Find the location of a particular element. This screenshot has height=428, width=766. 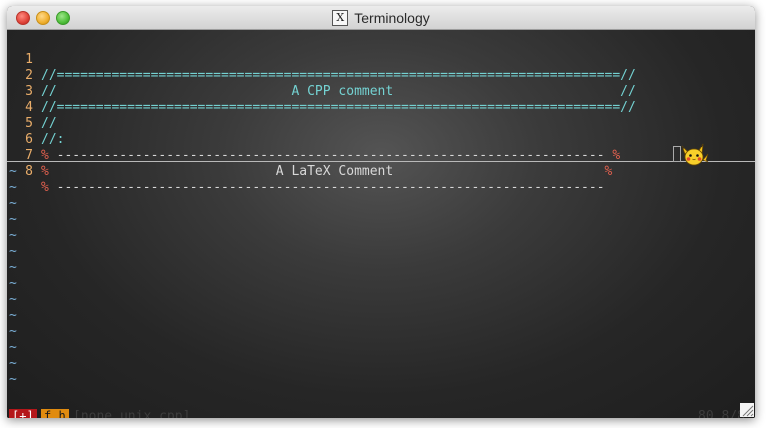

filename-badge: f.h is located at coordinates (55, 413).